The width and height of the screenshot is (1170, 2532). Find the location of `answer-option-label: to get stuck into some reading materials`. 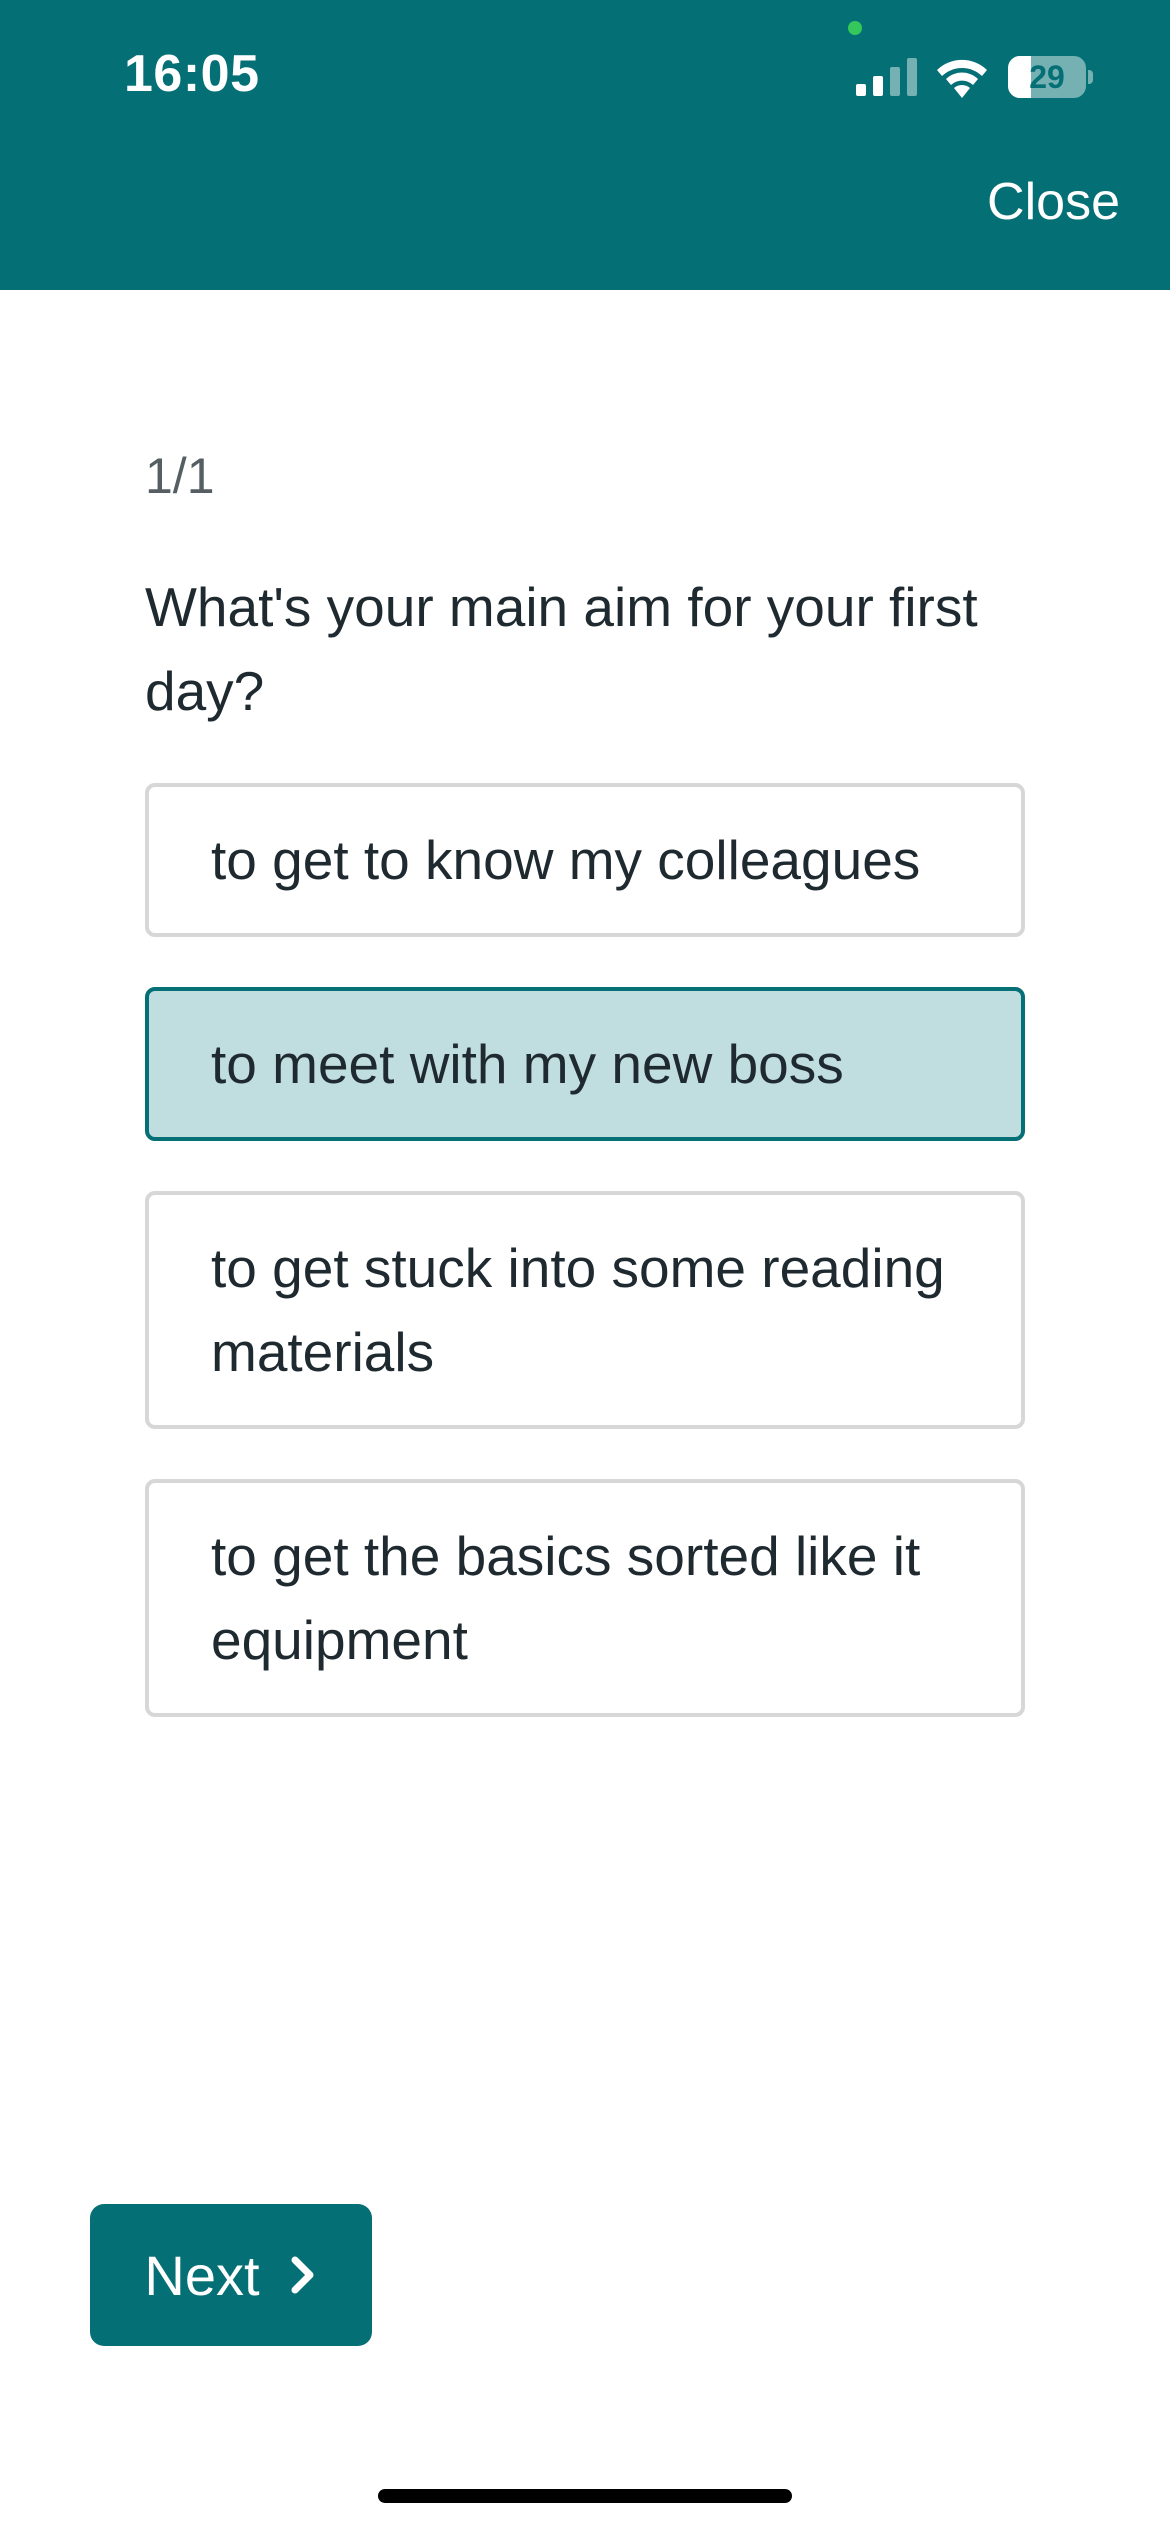

answer-option-label: to get stuck into some reading materials is located at coordinates (578, 1310).